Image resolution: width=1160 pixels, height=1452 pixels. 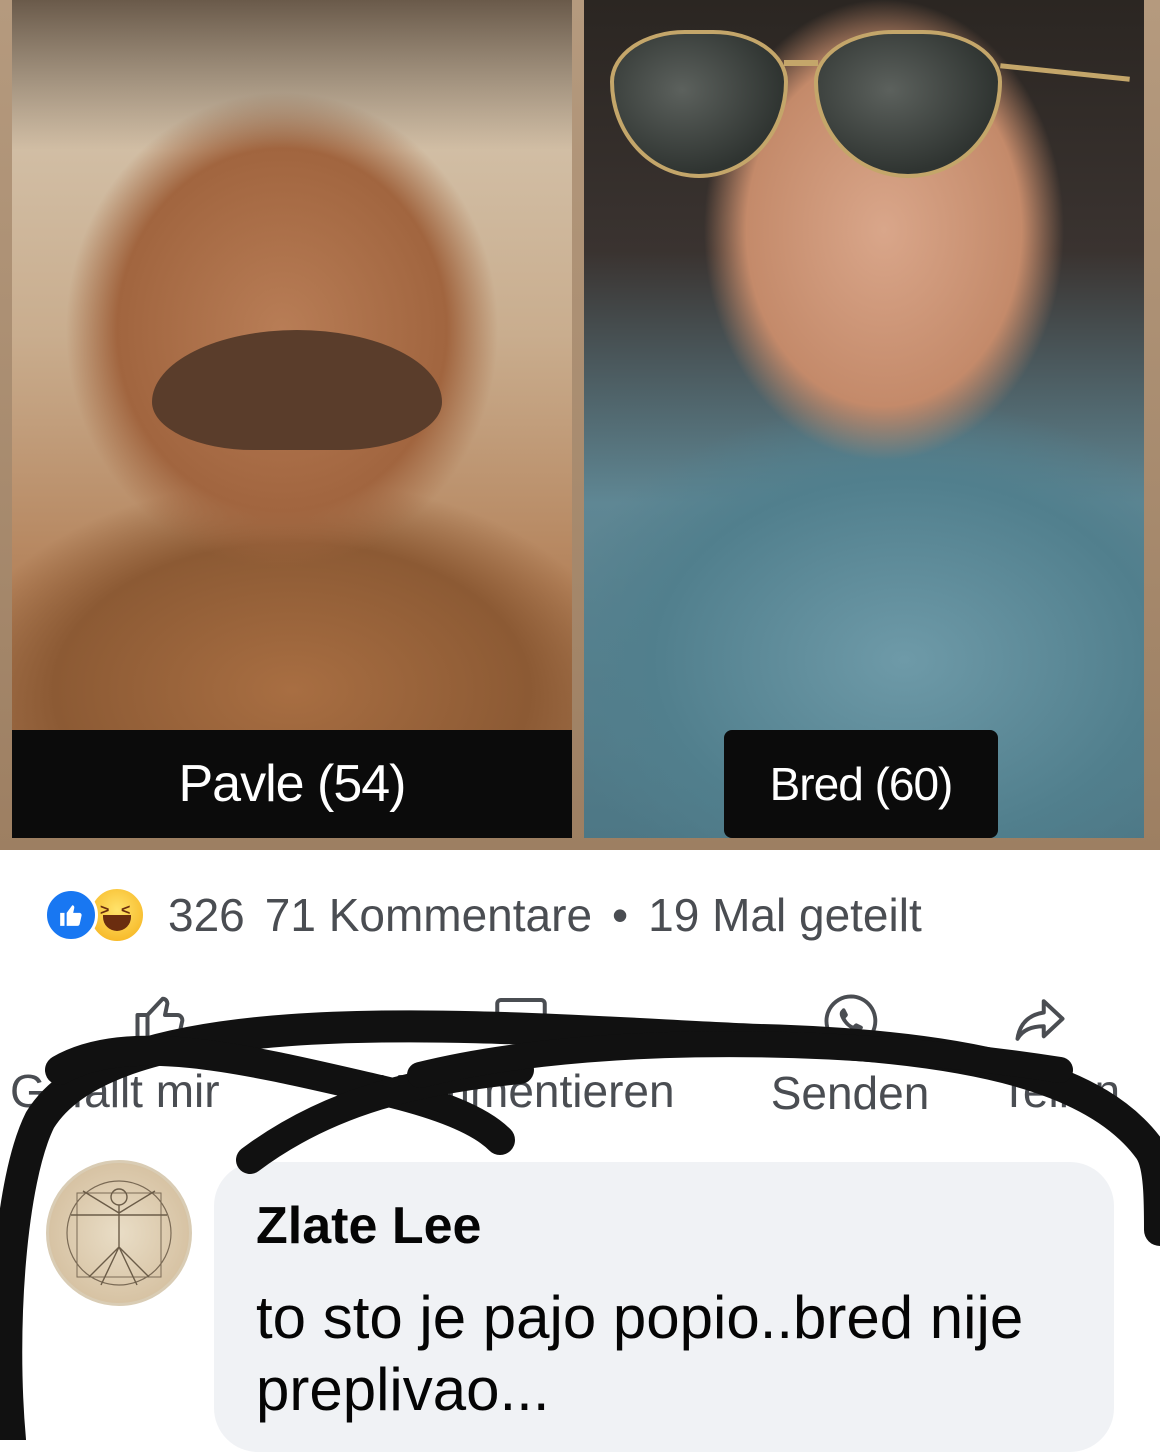 What do you see at coordinates (908, 104) in the screenshot?
I see `lens-right` at bounding box center [908, 104].